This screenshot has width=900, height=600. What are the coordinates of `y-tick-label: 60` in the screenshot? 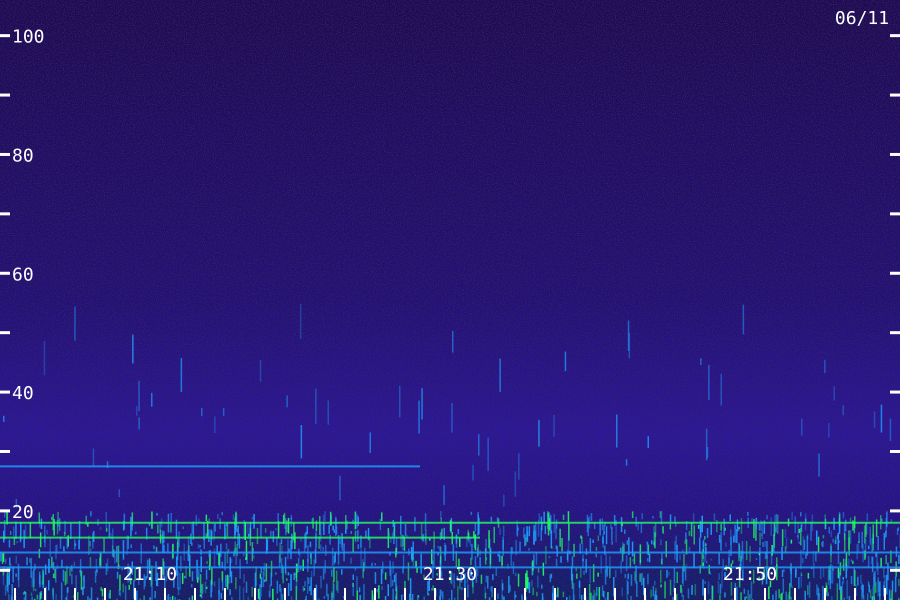 It's located at (23, 274).